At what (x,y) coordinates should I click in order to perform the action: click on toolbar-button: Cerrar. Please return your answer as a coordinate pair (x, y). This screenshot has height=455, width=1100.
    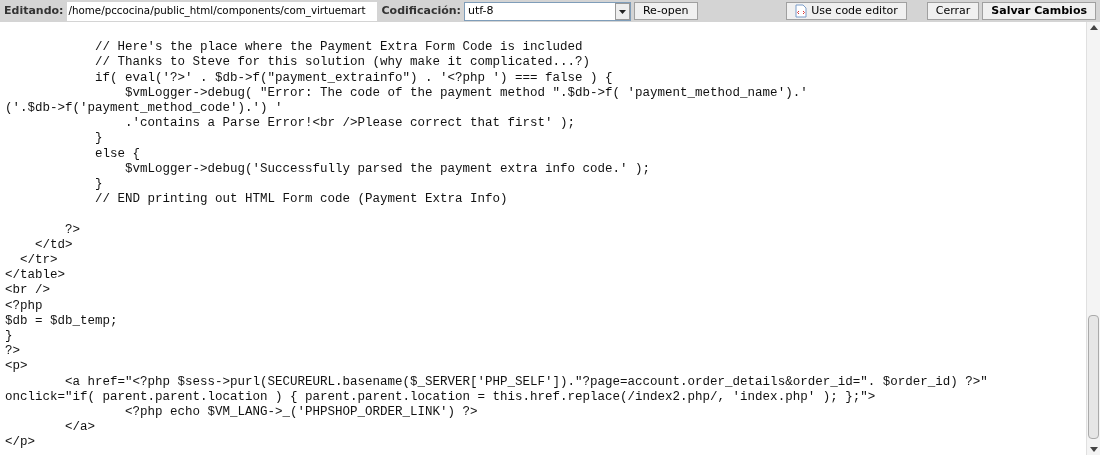
    Looking at the image, I should click on (953, 11).